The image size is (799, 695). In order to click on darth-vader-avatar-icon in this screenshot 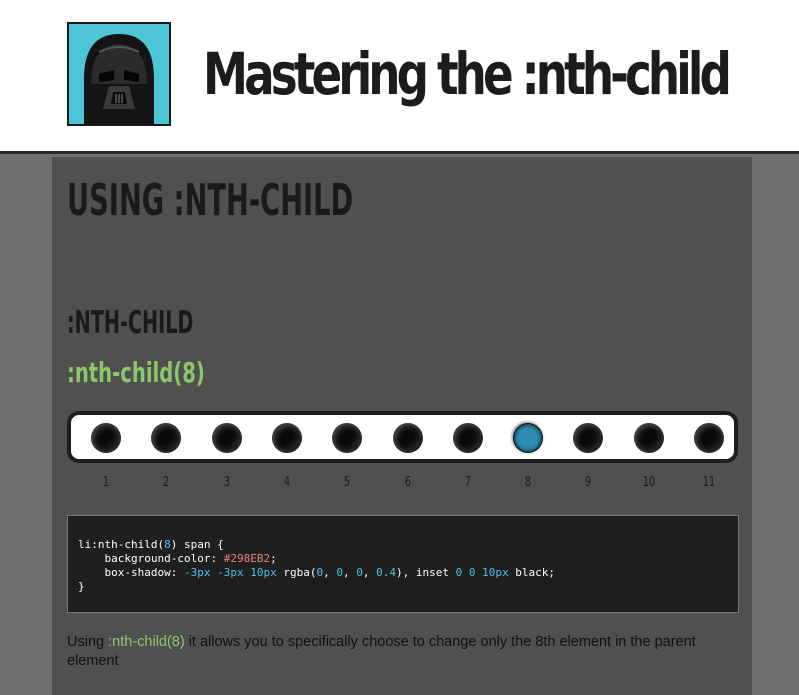, I will do `click(119, 74)`.